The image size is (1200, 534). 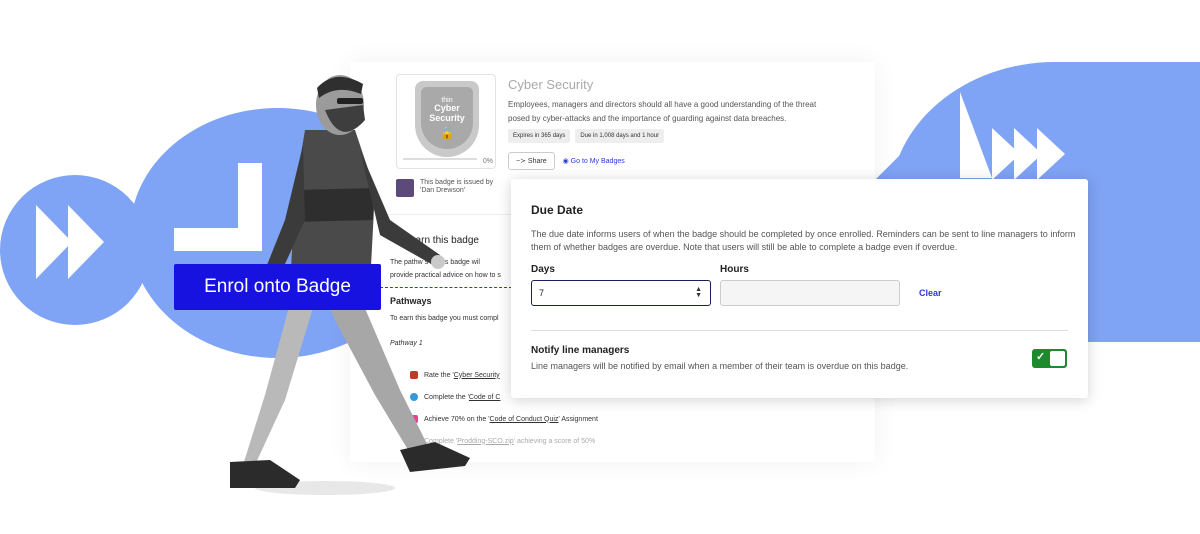 What do you see at coordinates (543, 269) in the screenshot?
I see `days-label: Days` at bounding box center [543, 269].